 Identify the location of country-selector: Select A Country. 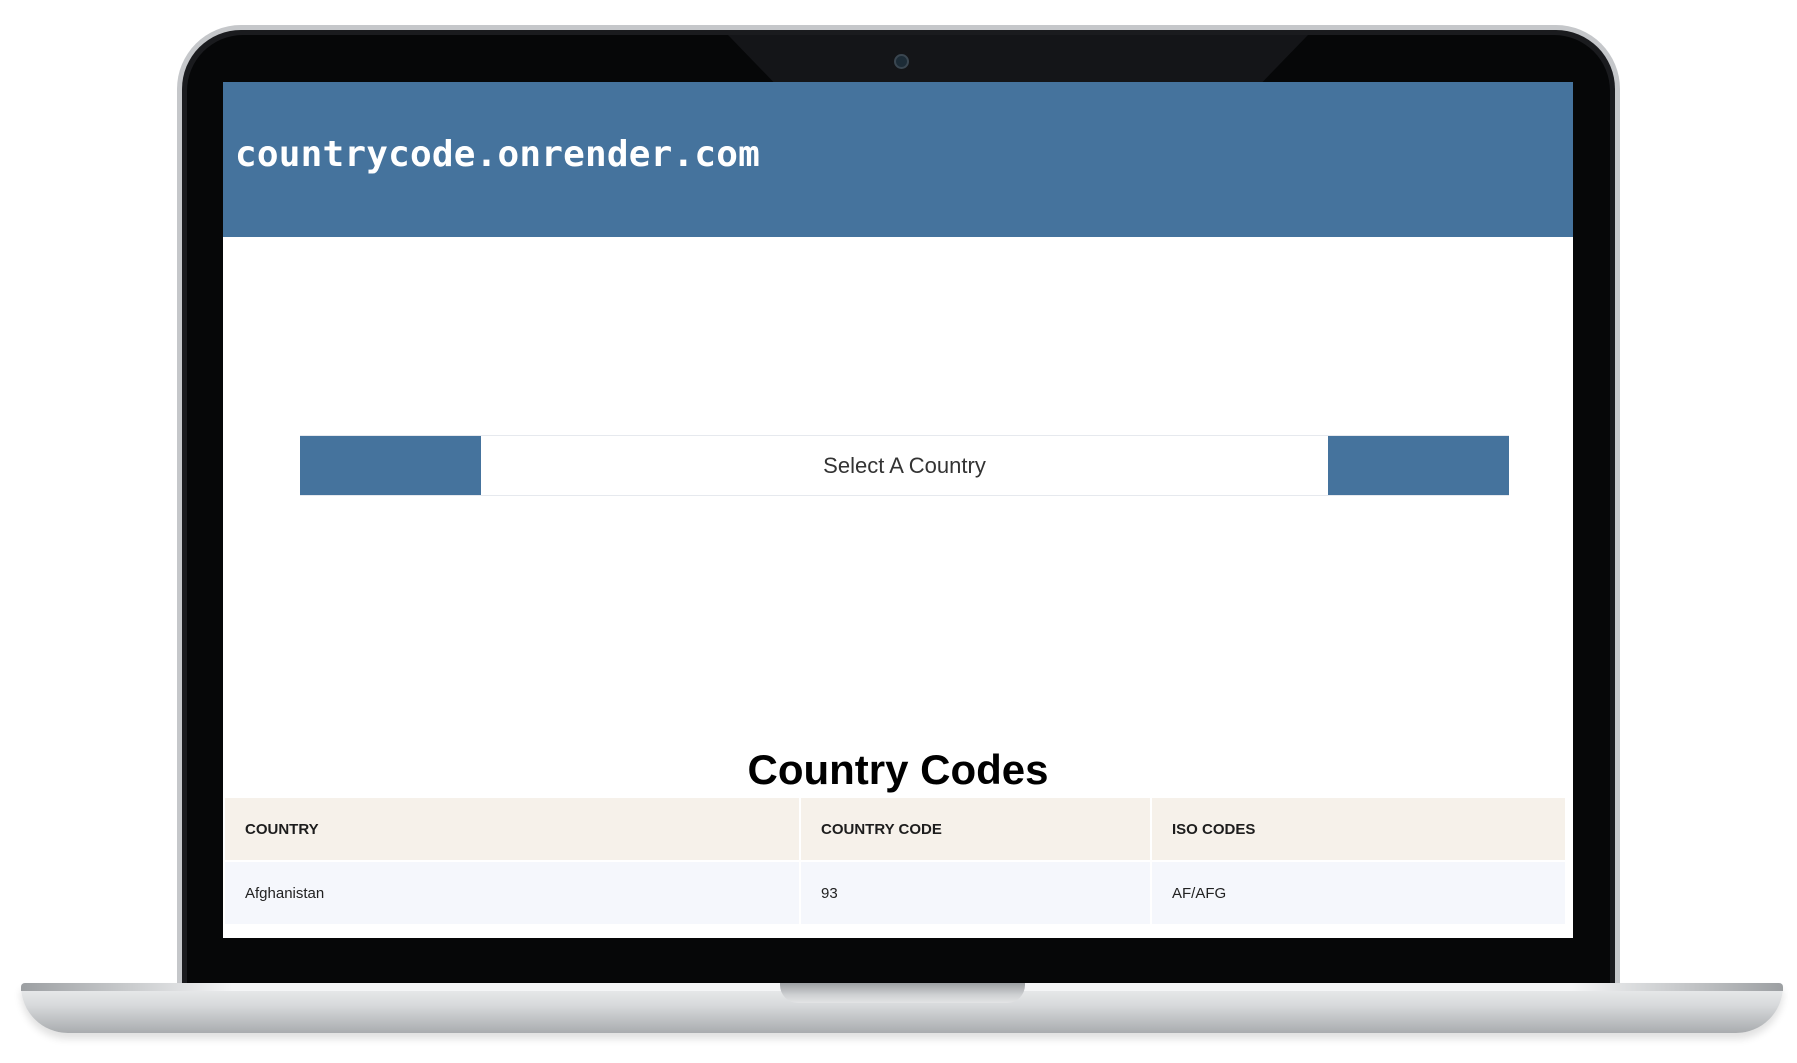
(904, 465).